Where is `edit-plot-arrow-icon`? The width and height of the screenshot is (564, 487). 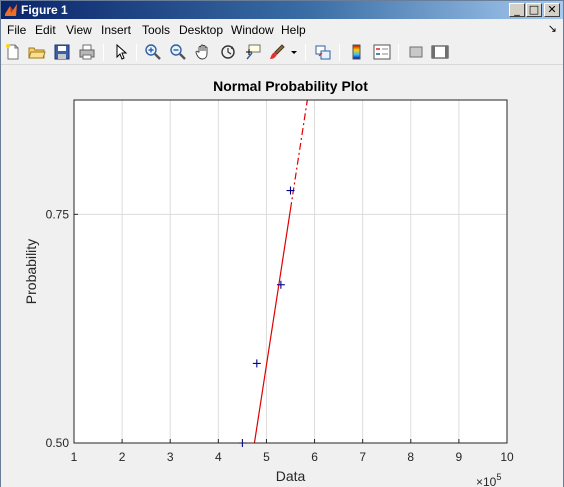
edit-plot-arrow-icon is located at coordinates (121, 52).